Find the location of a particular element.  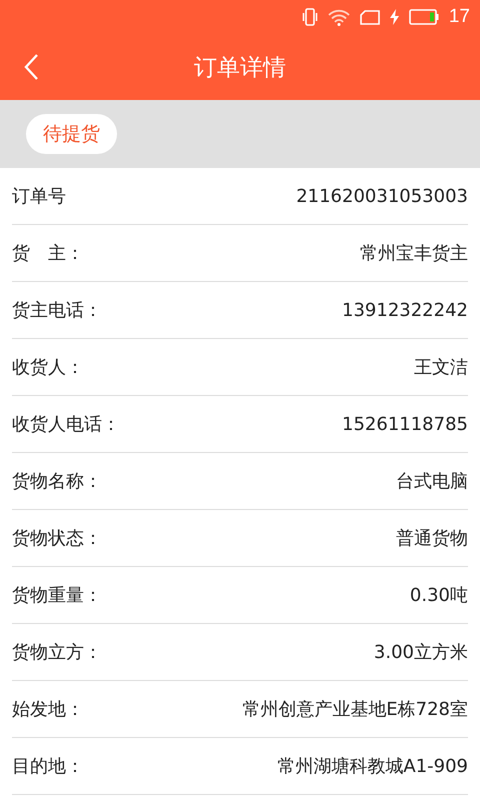

field-value: 0.30吨 is located at coordinates (439, 595).